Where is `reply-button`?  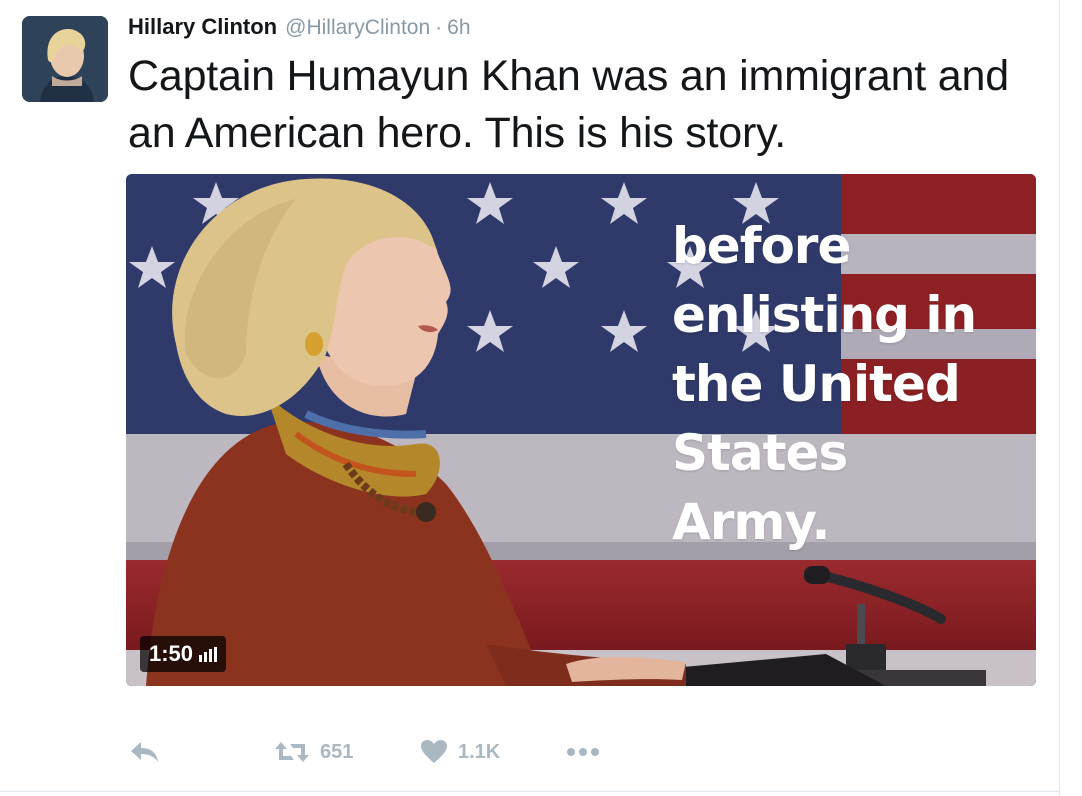 reply-button is located at coordinates (201, 752).